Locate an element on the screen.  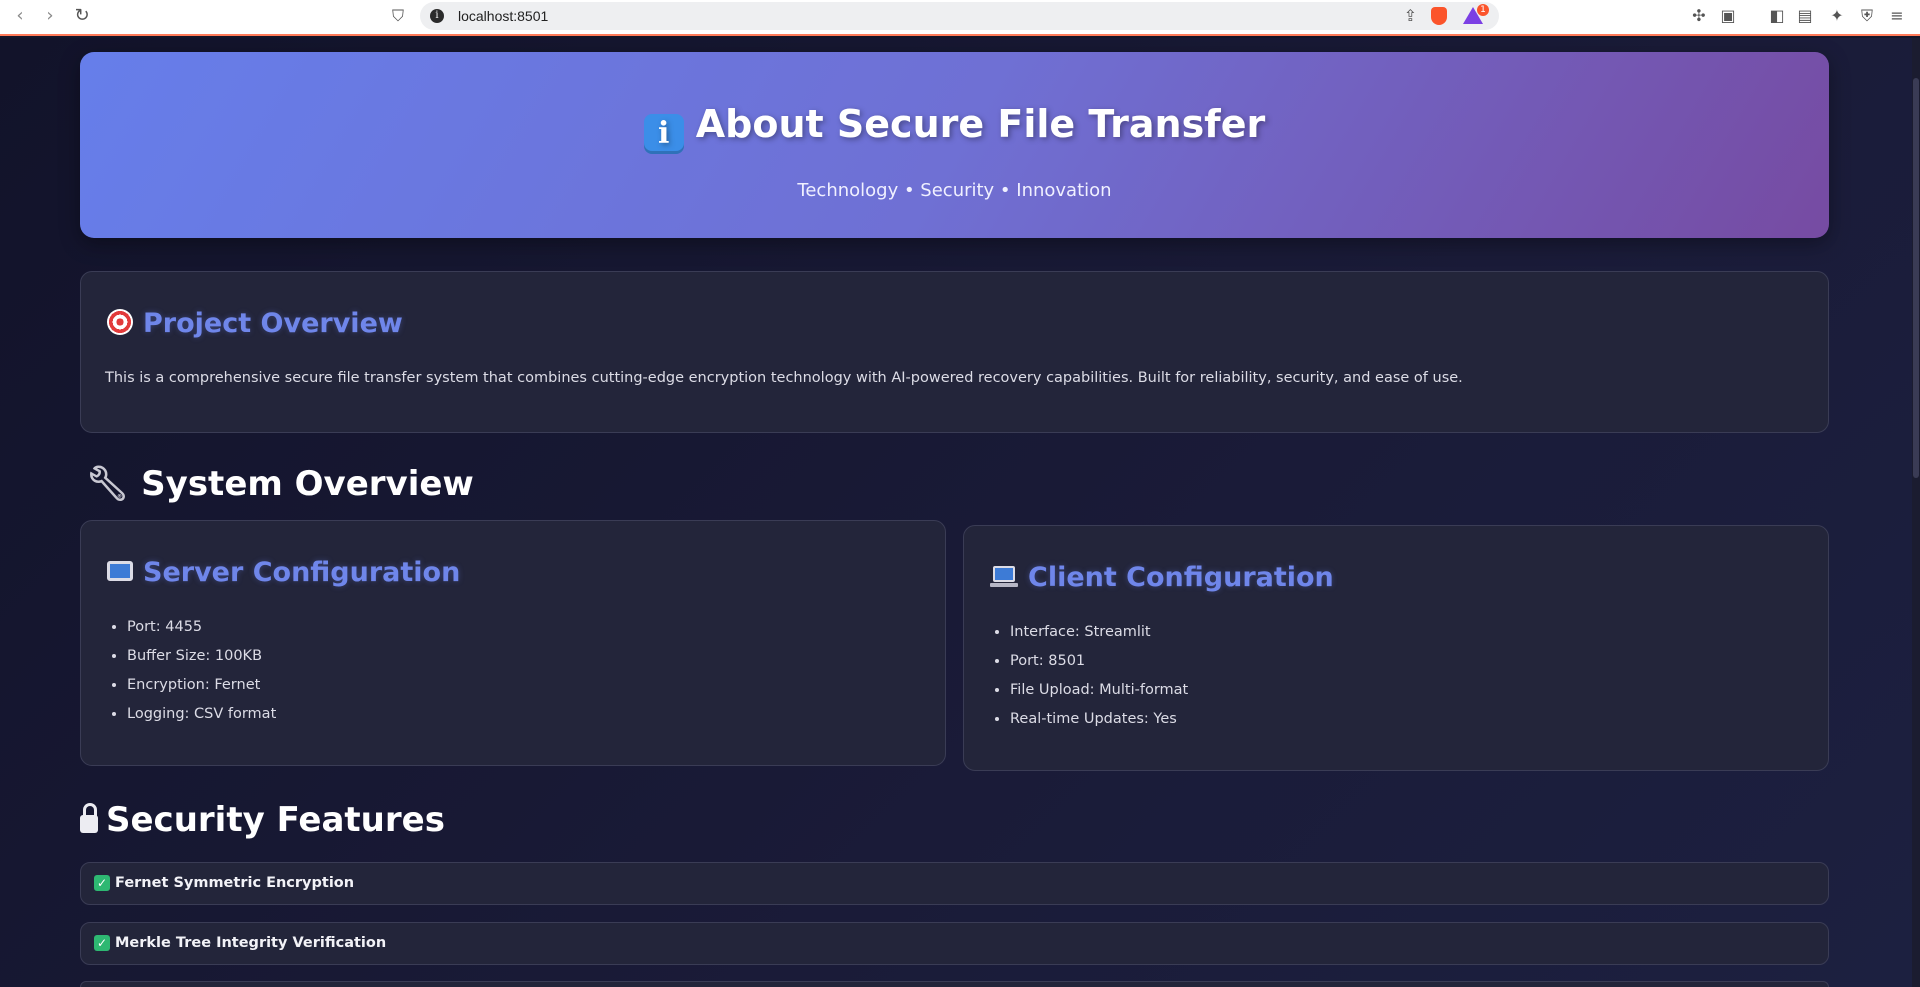
reload-icon: ↻ is located at coordinates (82, 16).